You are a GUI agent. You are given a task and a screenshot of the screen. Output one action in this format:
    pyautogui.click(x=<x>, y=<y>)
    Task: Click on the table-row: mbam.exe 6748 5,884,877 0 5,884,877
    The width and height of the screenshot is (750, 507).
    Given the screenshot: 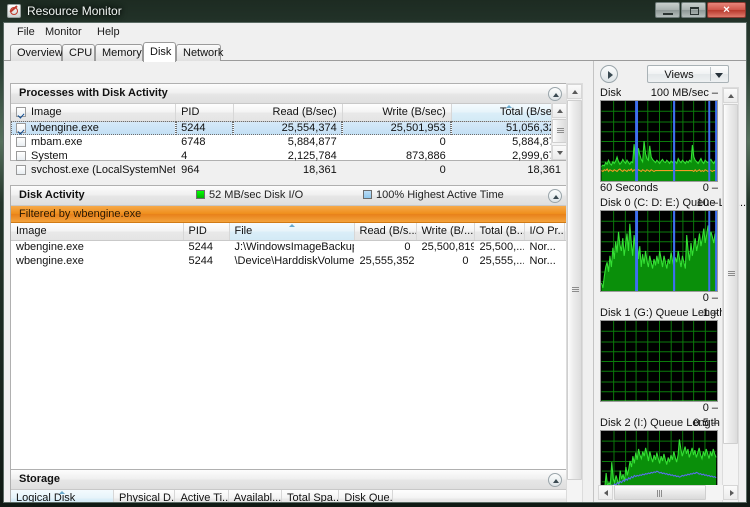 What is the action you would take?
    pyautogui.click(x=289, y=142)
    